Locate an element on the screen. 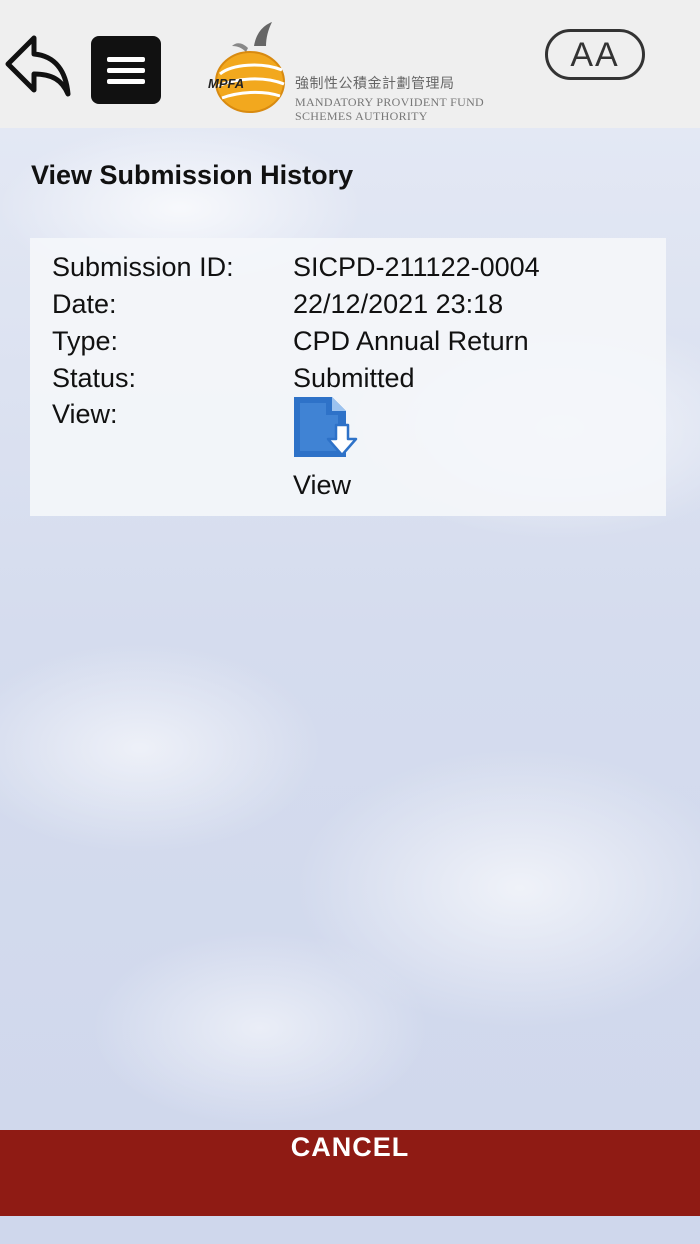  type-value: CPD Annual Return is located at coordinates (411, 341).